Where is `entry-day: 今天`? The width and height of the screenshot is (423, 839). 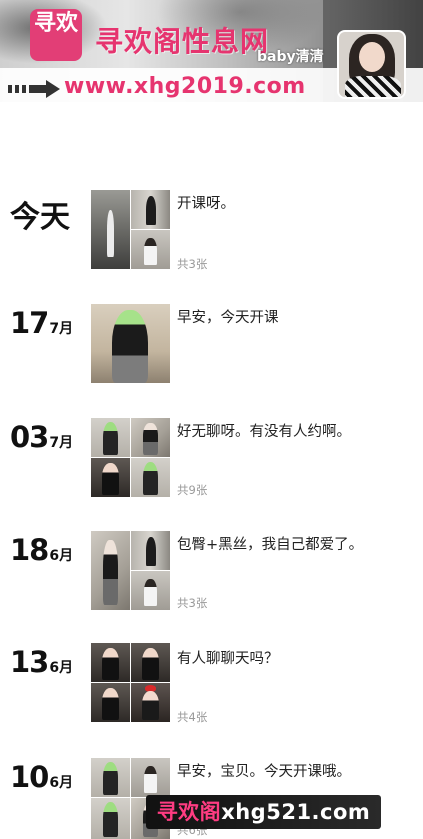 entry-day: 今天 is located at coordinates (40, 217).